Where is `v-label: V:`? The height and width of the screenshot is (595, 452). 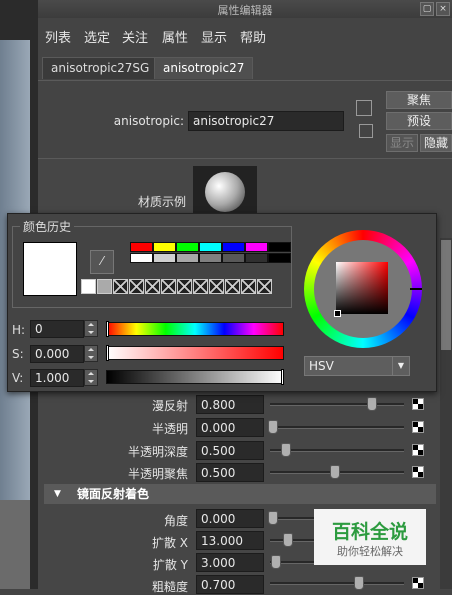 v-label: V: is located at coordinates (18, 378).